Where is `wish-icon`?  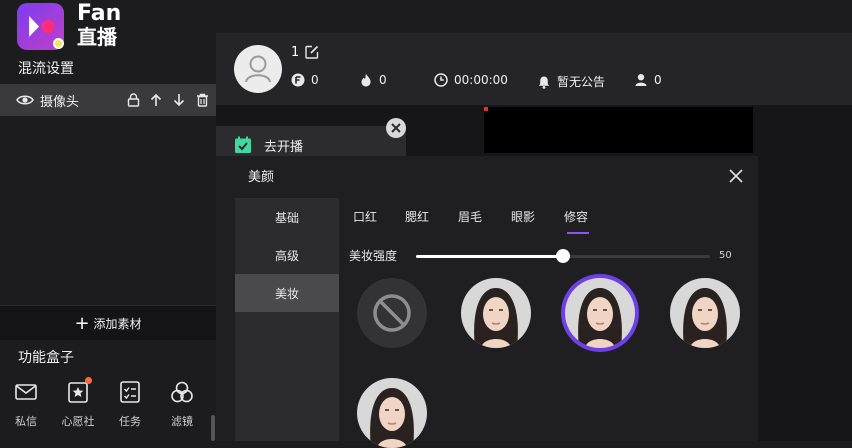 wish-icon is located at coordinates (79, 390).